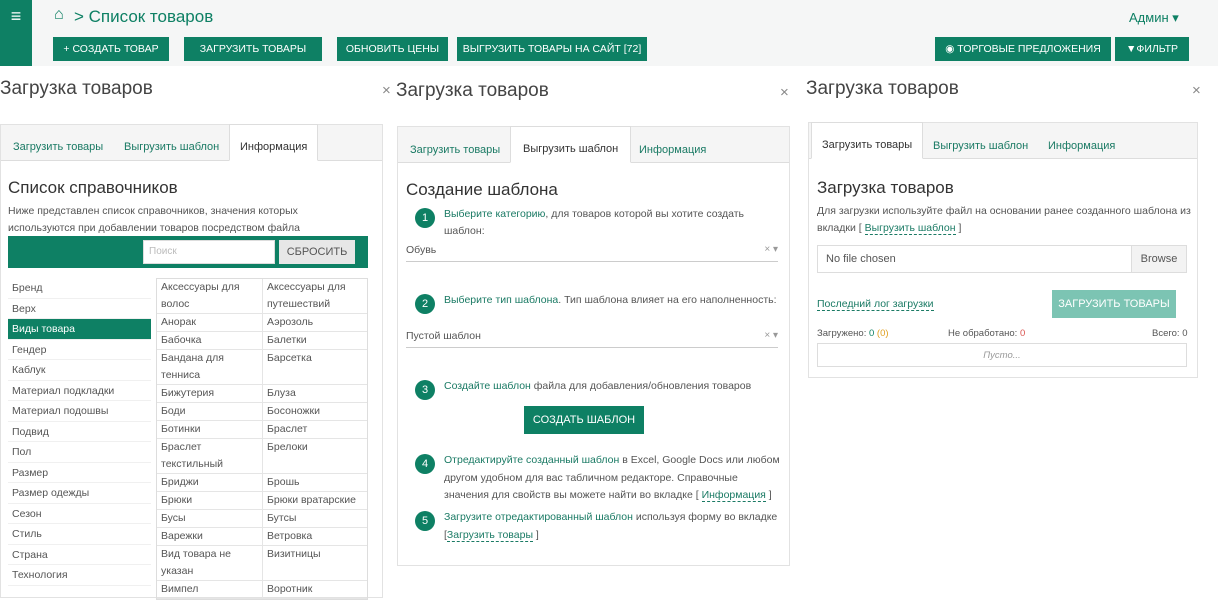  What do you see at coordinates (79, 555) in the screenshot?
I see `category-item: Страна` at bounding box center [79, 555].